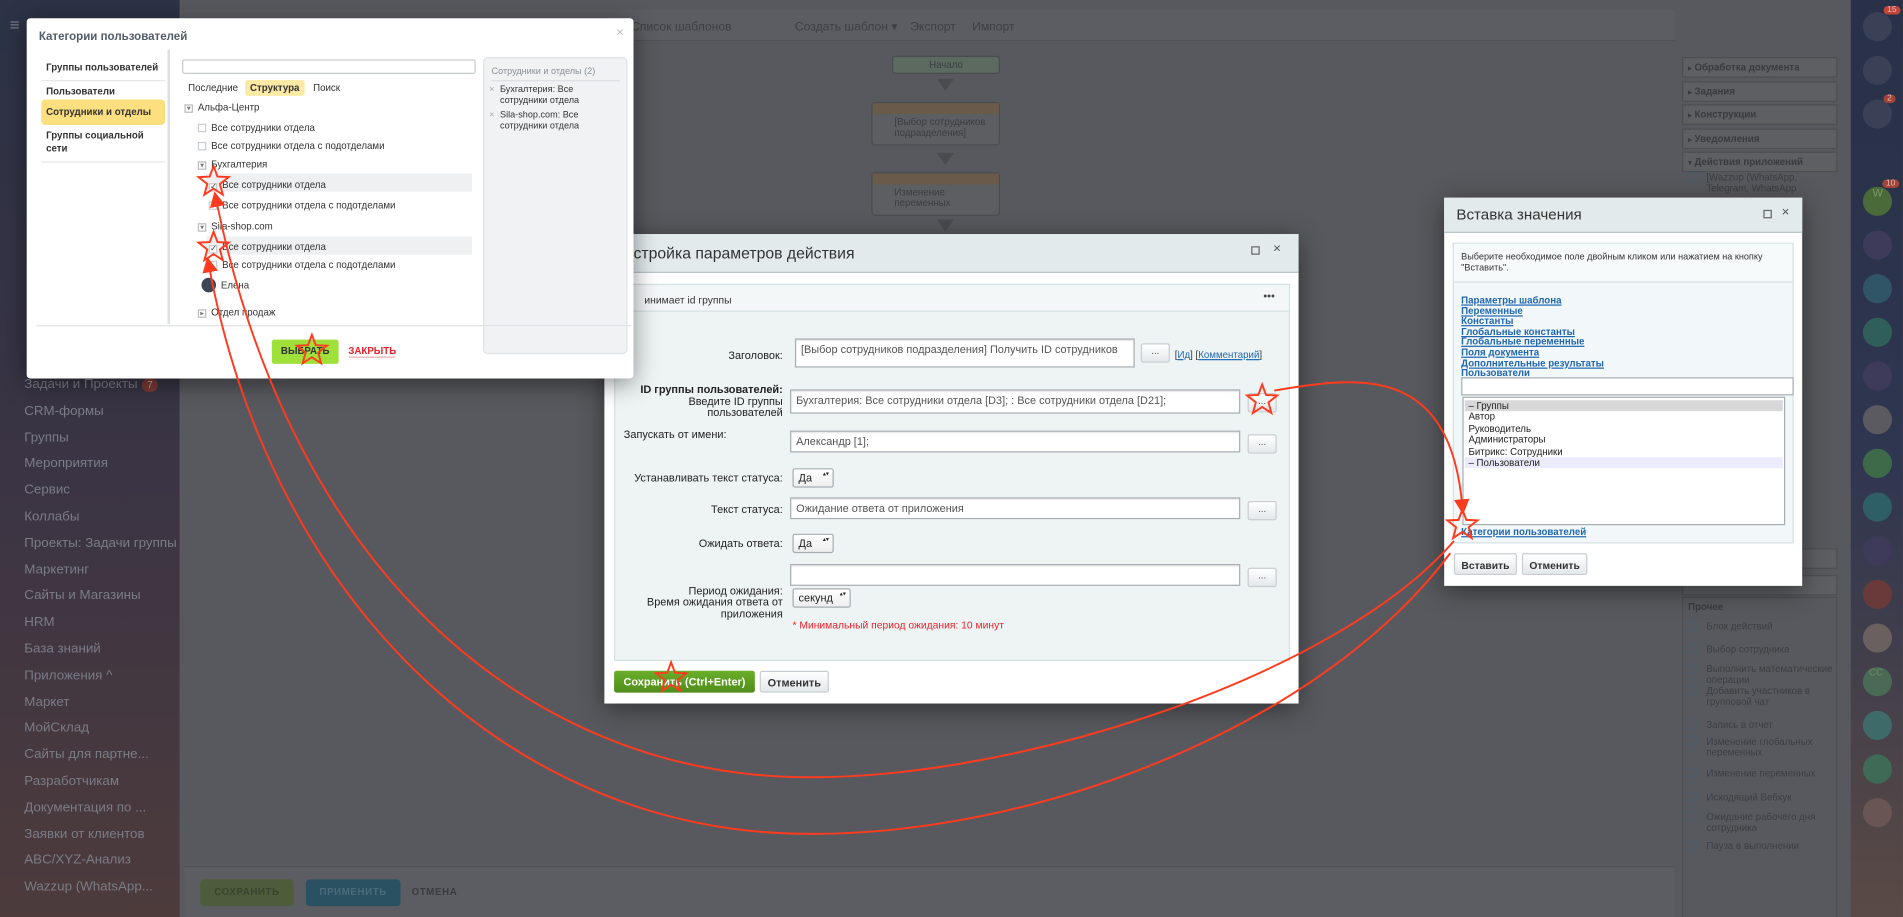 This screenshot has height=917, width=1903. What do you see at coordinates (56, 569) in the screenshot?
I see `sidebar-item: Маркетинг` at bounding box center [56, 569].